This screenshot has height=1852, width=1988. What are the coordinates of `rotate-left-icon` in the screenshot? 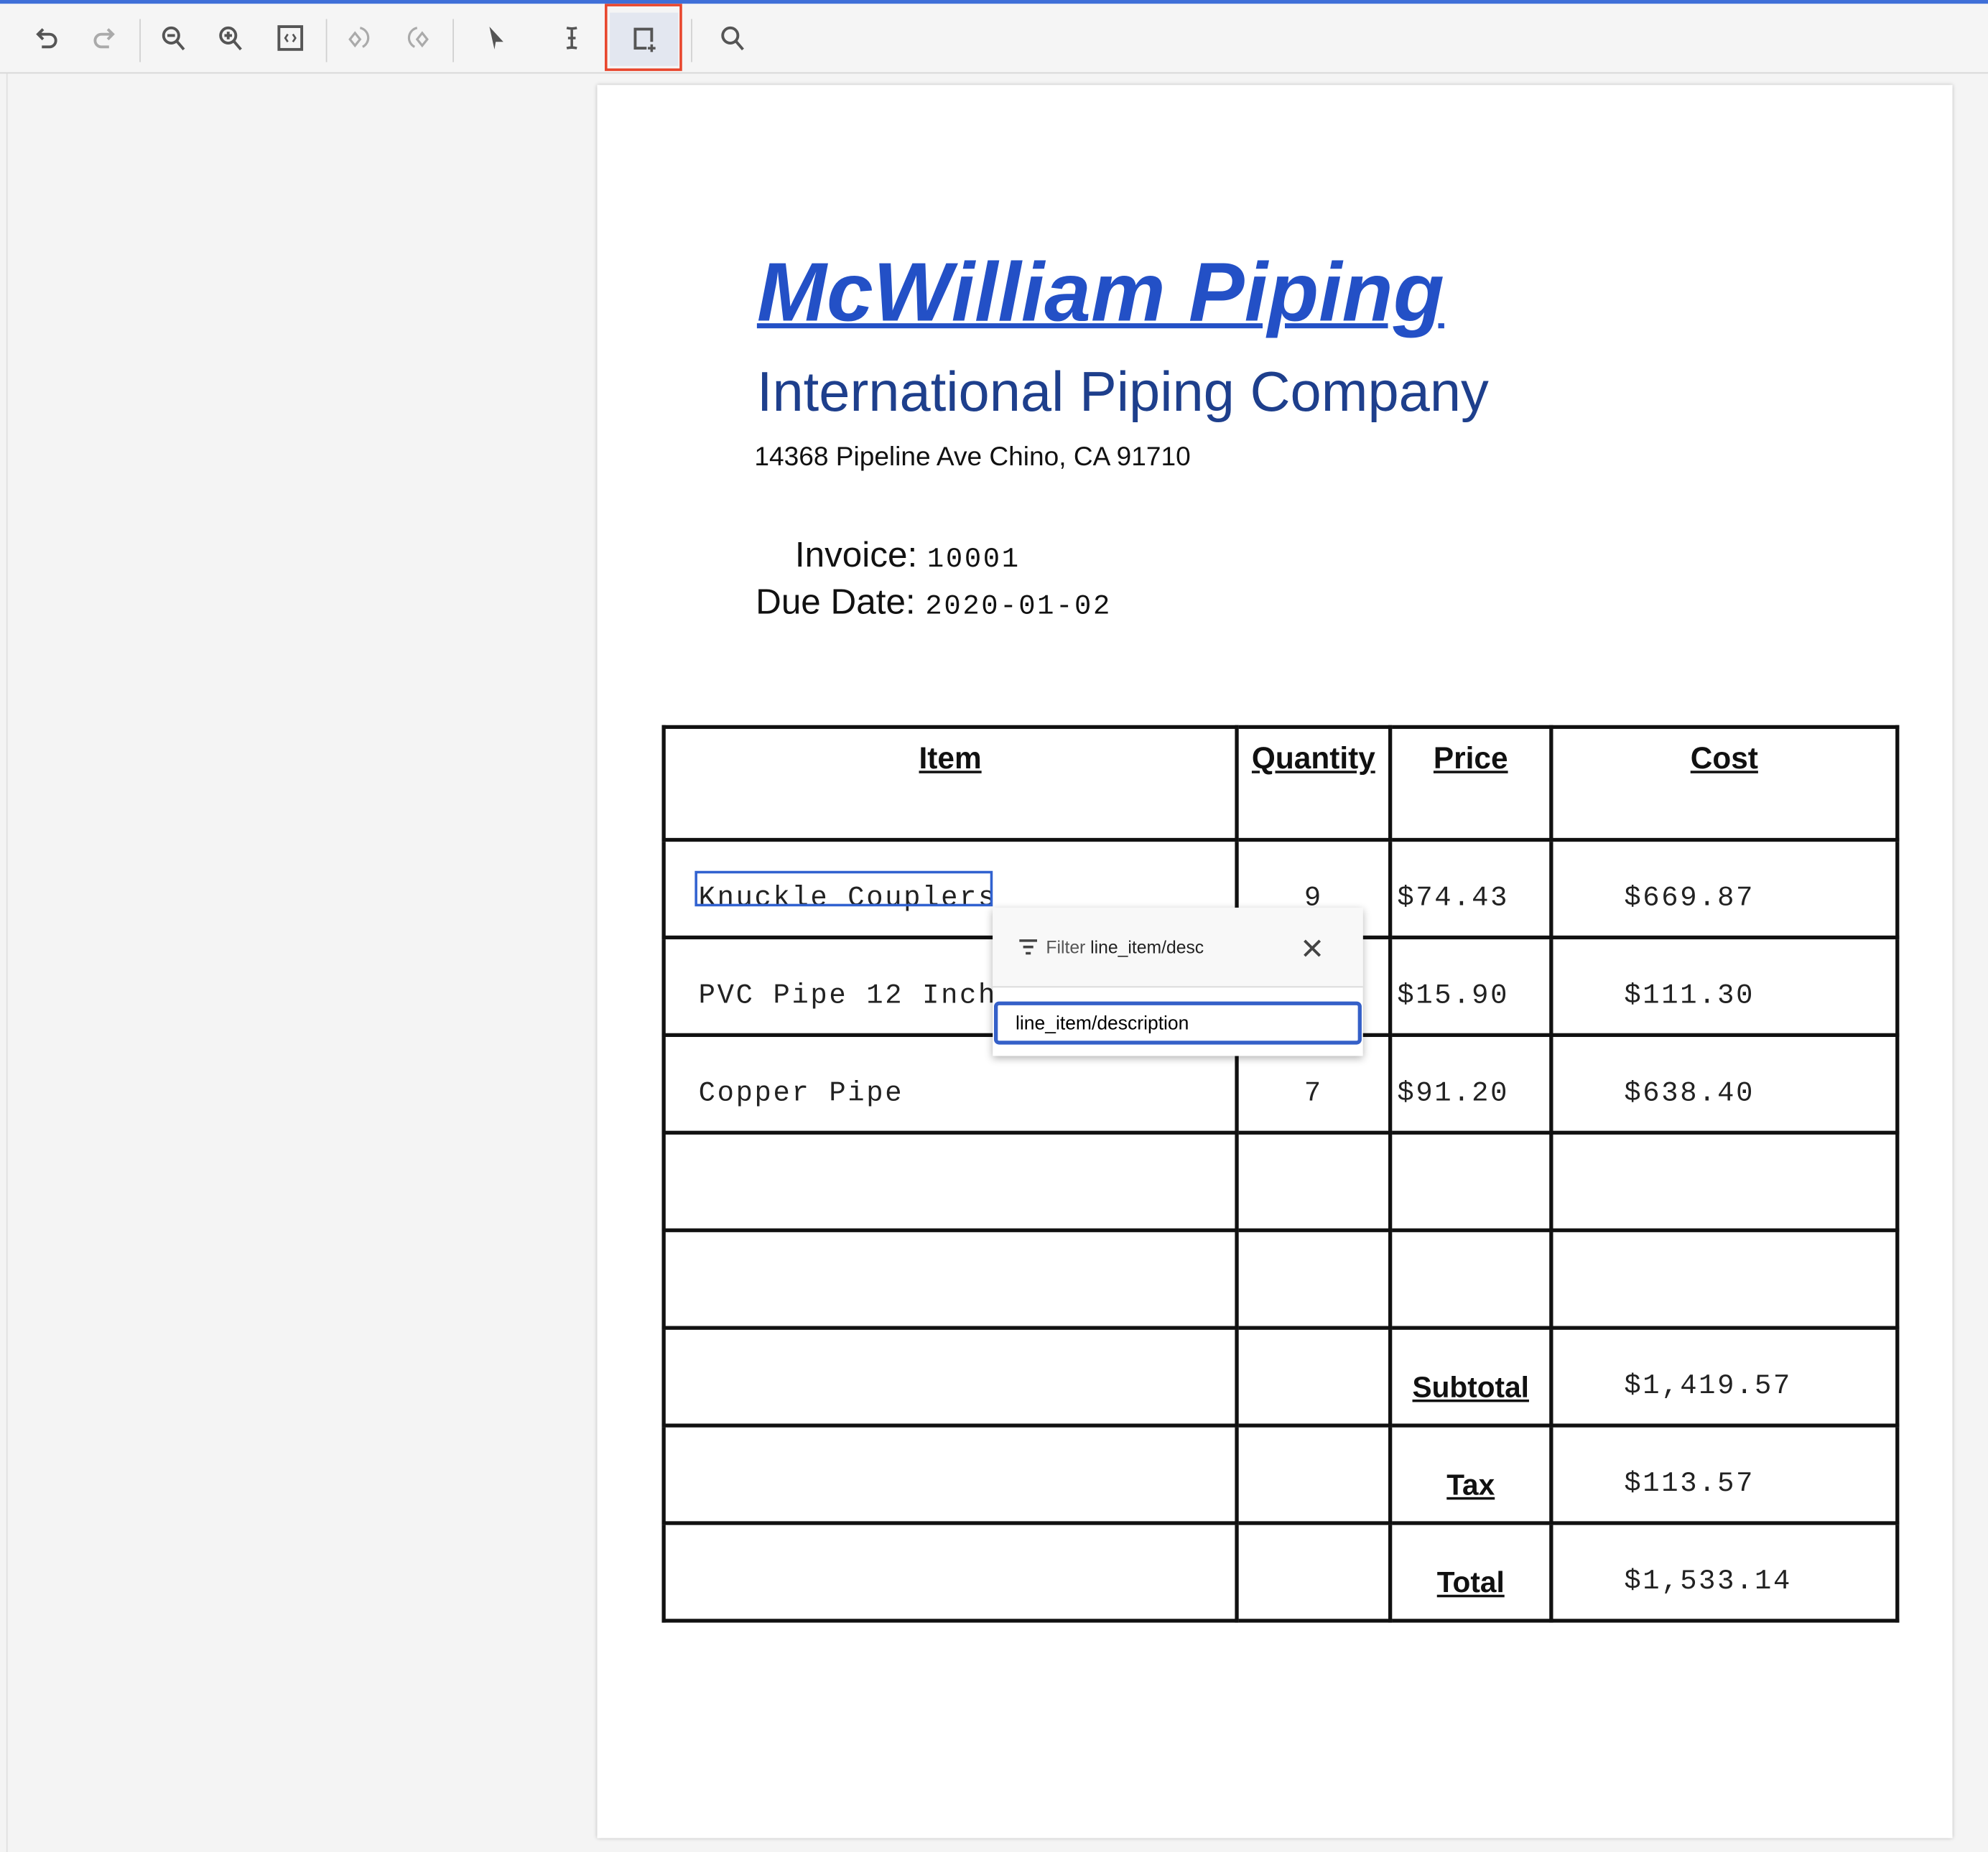 It's located at (359, 37).